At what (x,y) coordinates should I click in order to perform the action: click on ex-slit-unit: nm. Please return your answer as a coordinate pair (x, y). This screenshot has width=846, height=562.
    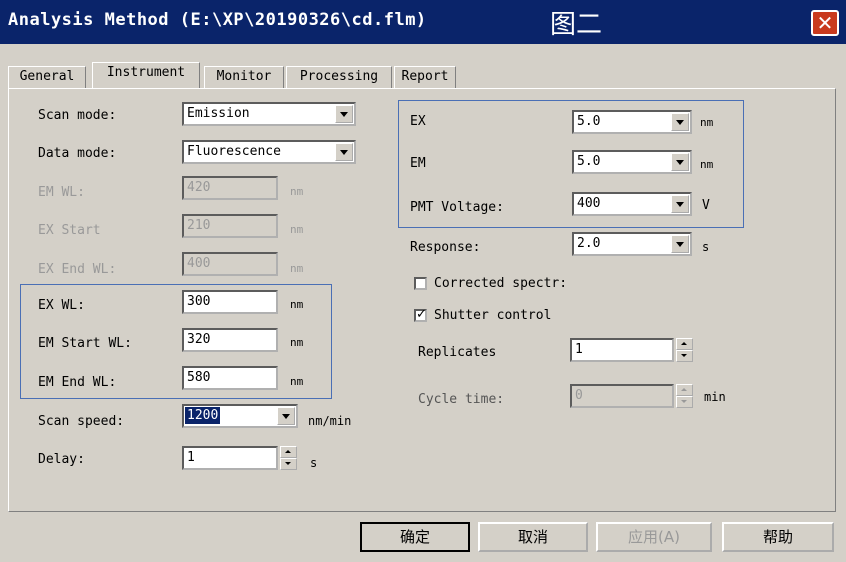
    Looking at the image, I should click on (707, 122).